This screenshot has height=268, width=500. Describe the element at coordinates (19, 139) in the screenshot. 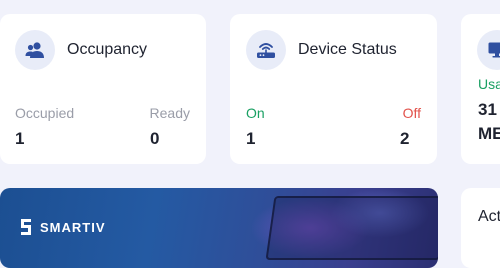

I see `occupied-value: 1` at that location.